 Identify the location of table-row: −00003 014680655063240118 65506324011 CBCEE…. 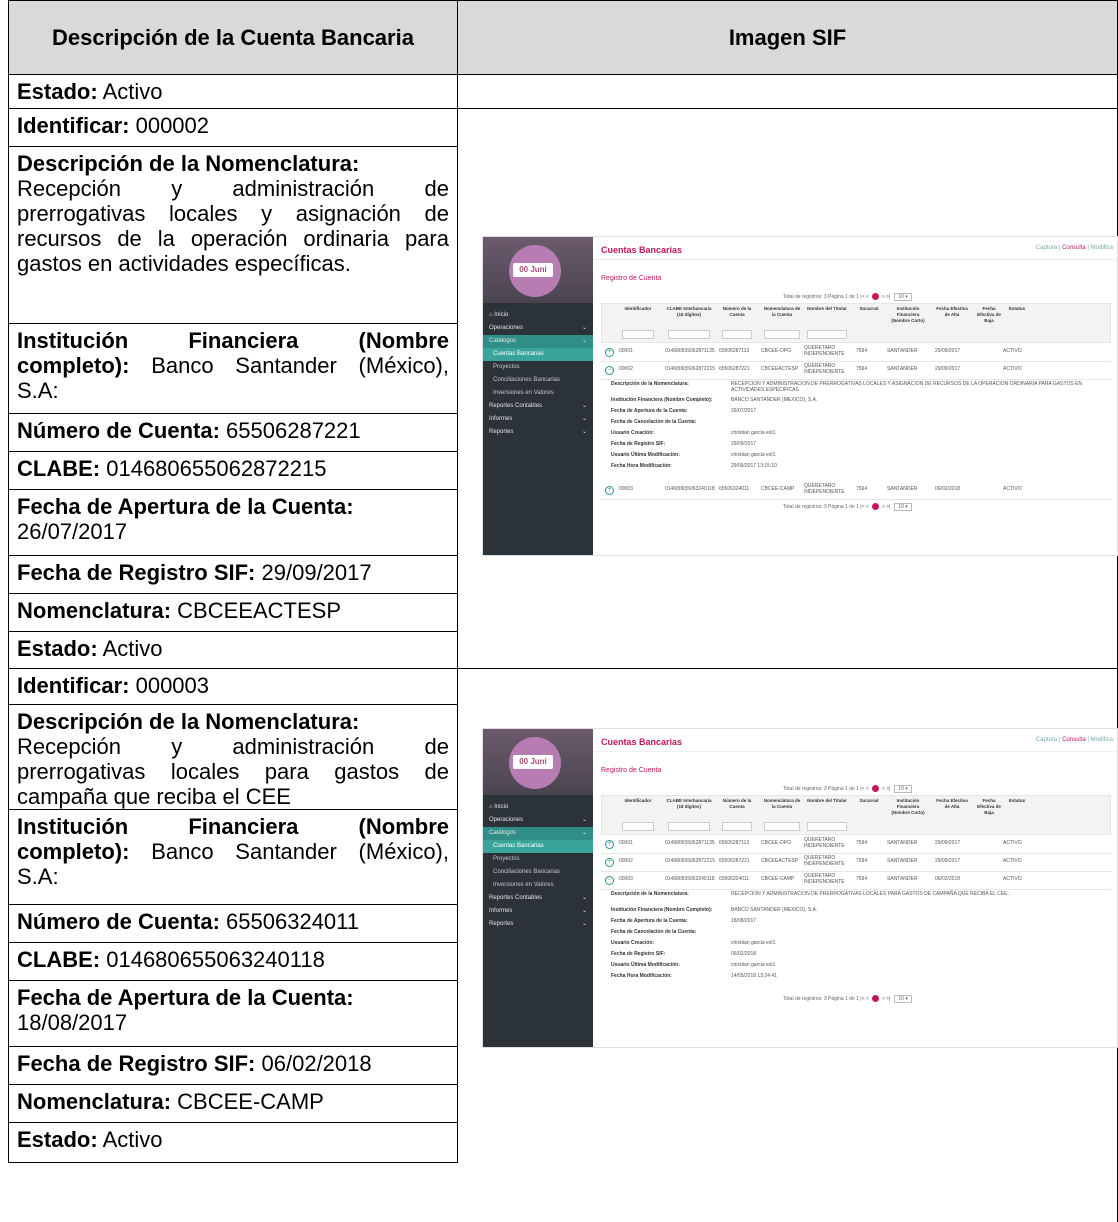
(856, 880).